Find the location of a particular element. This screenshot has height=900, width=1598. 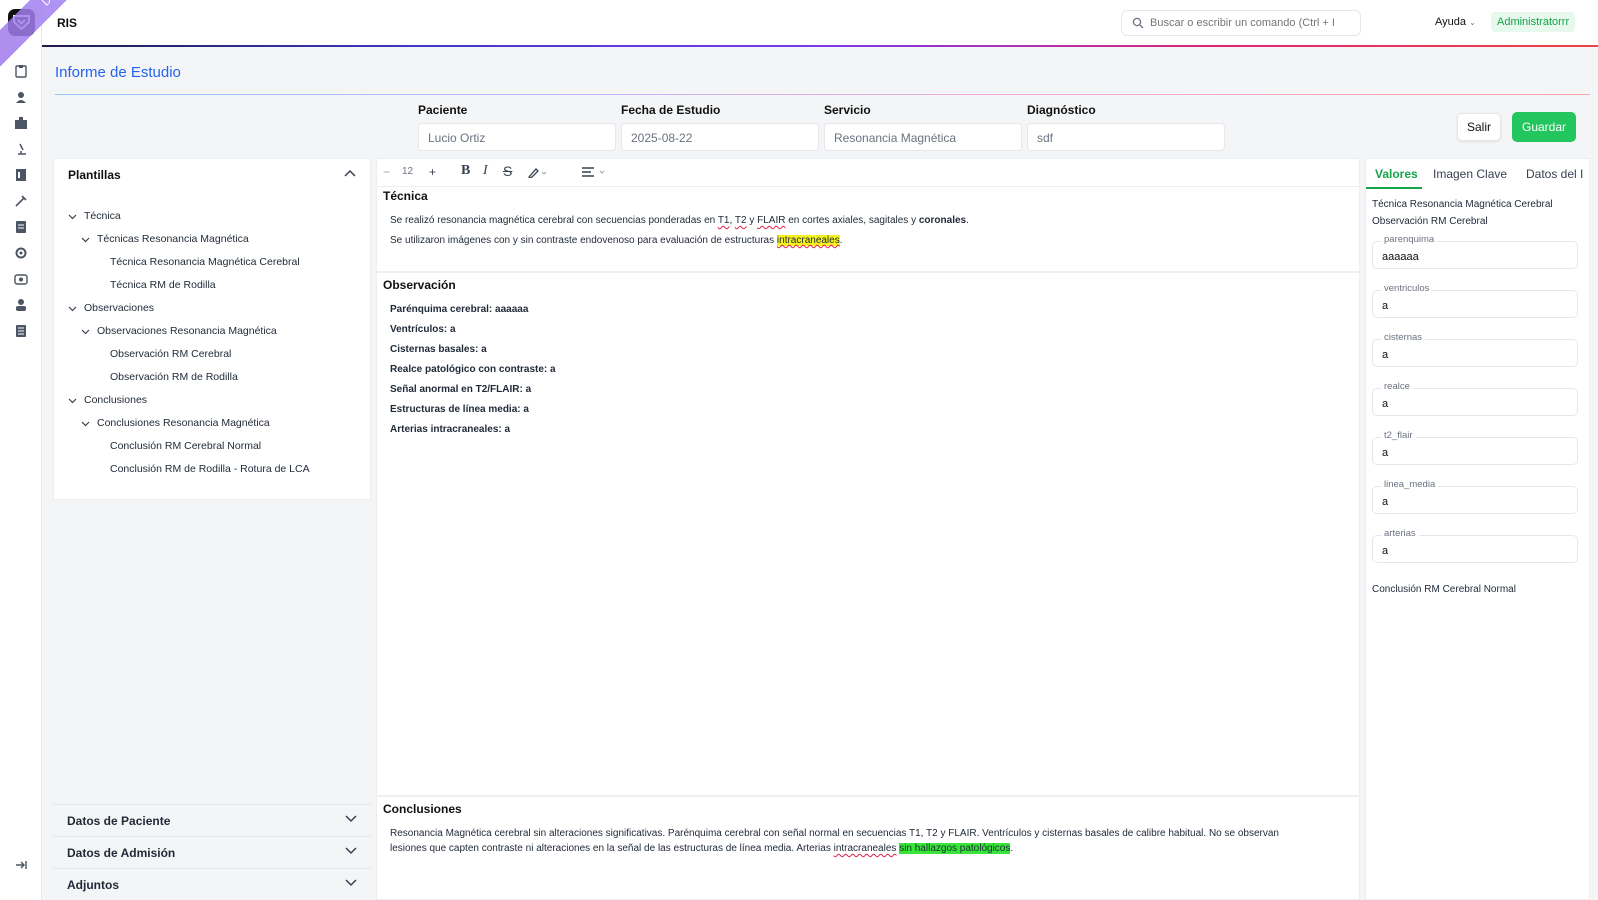

person-icon is located at coordinates (21, 305).